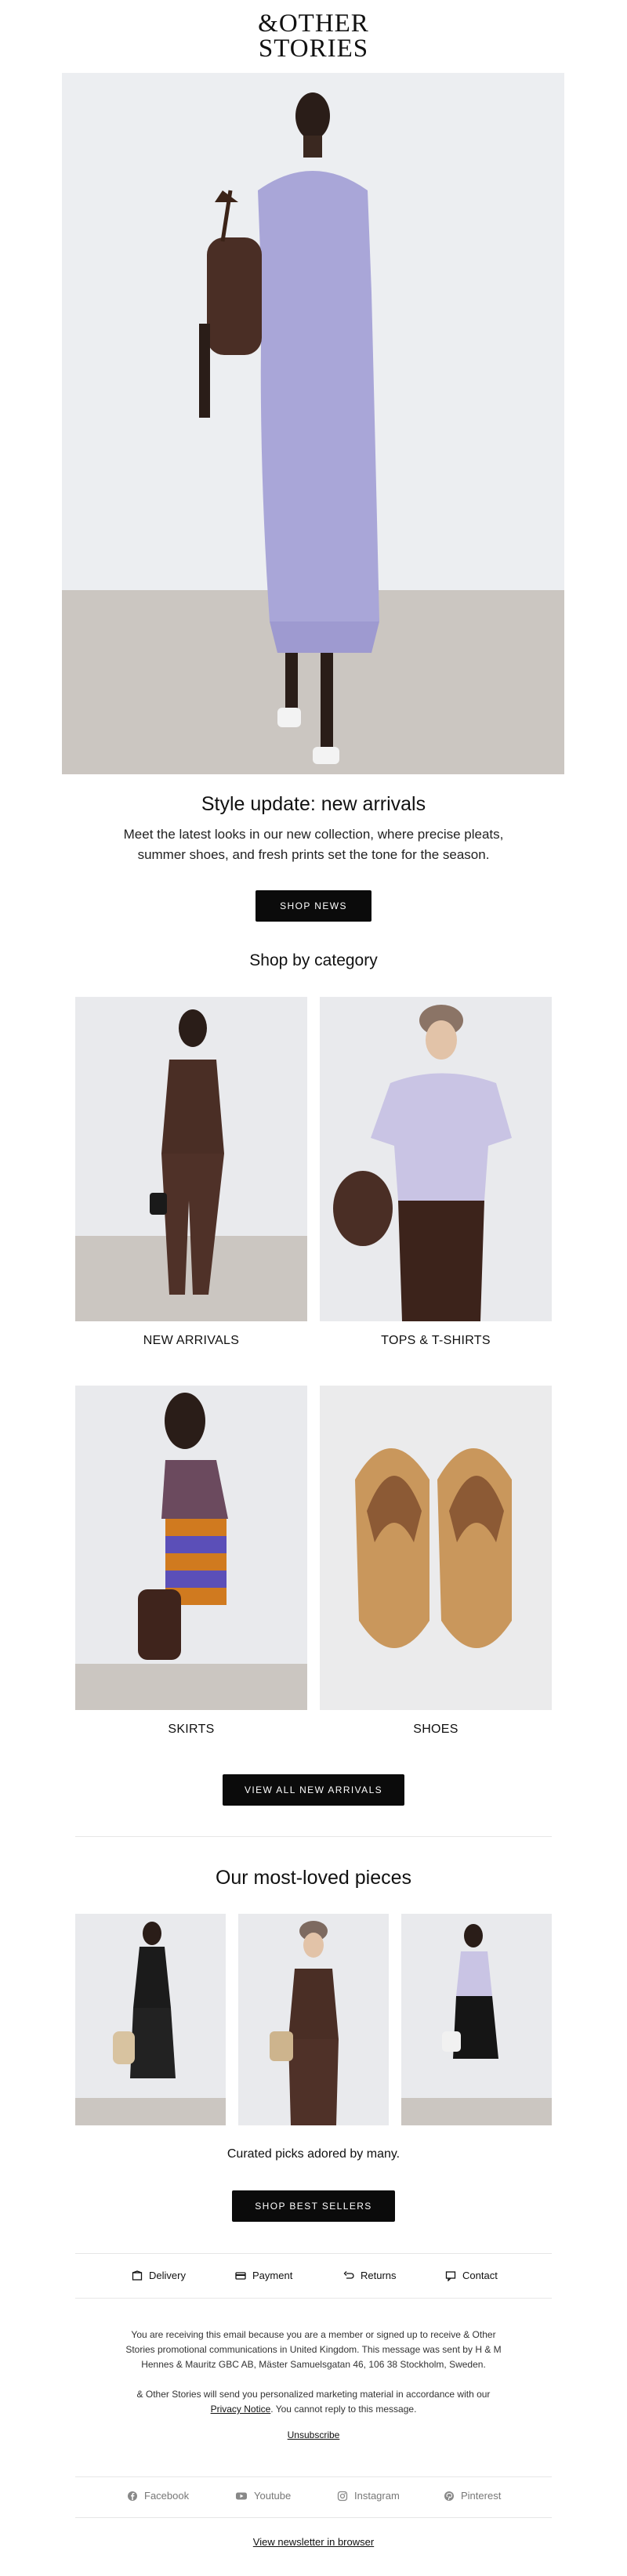 The height and width of the screenshot is (2576, 627). I want to click on bestseller-3-illustration, so click(476, 2019).